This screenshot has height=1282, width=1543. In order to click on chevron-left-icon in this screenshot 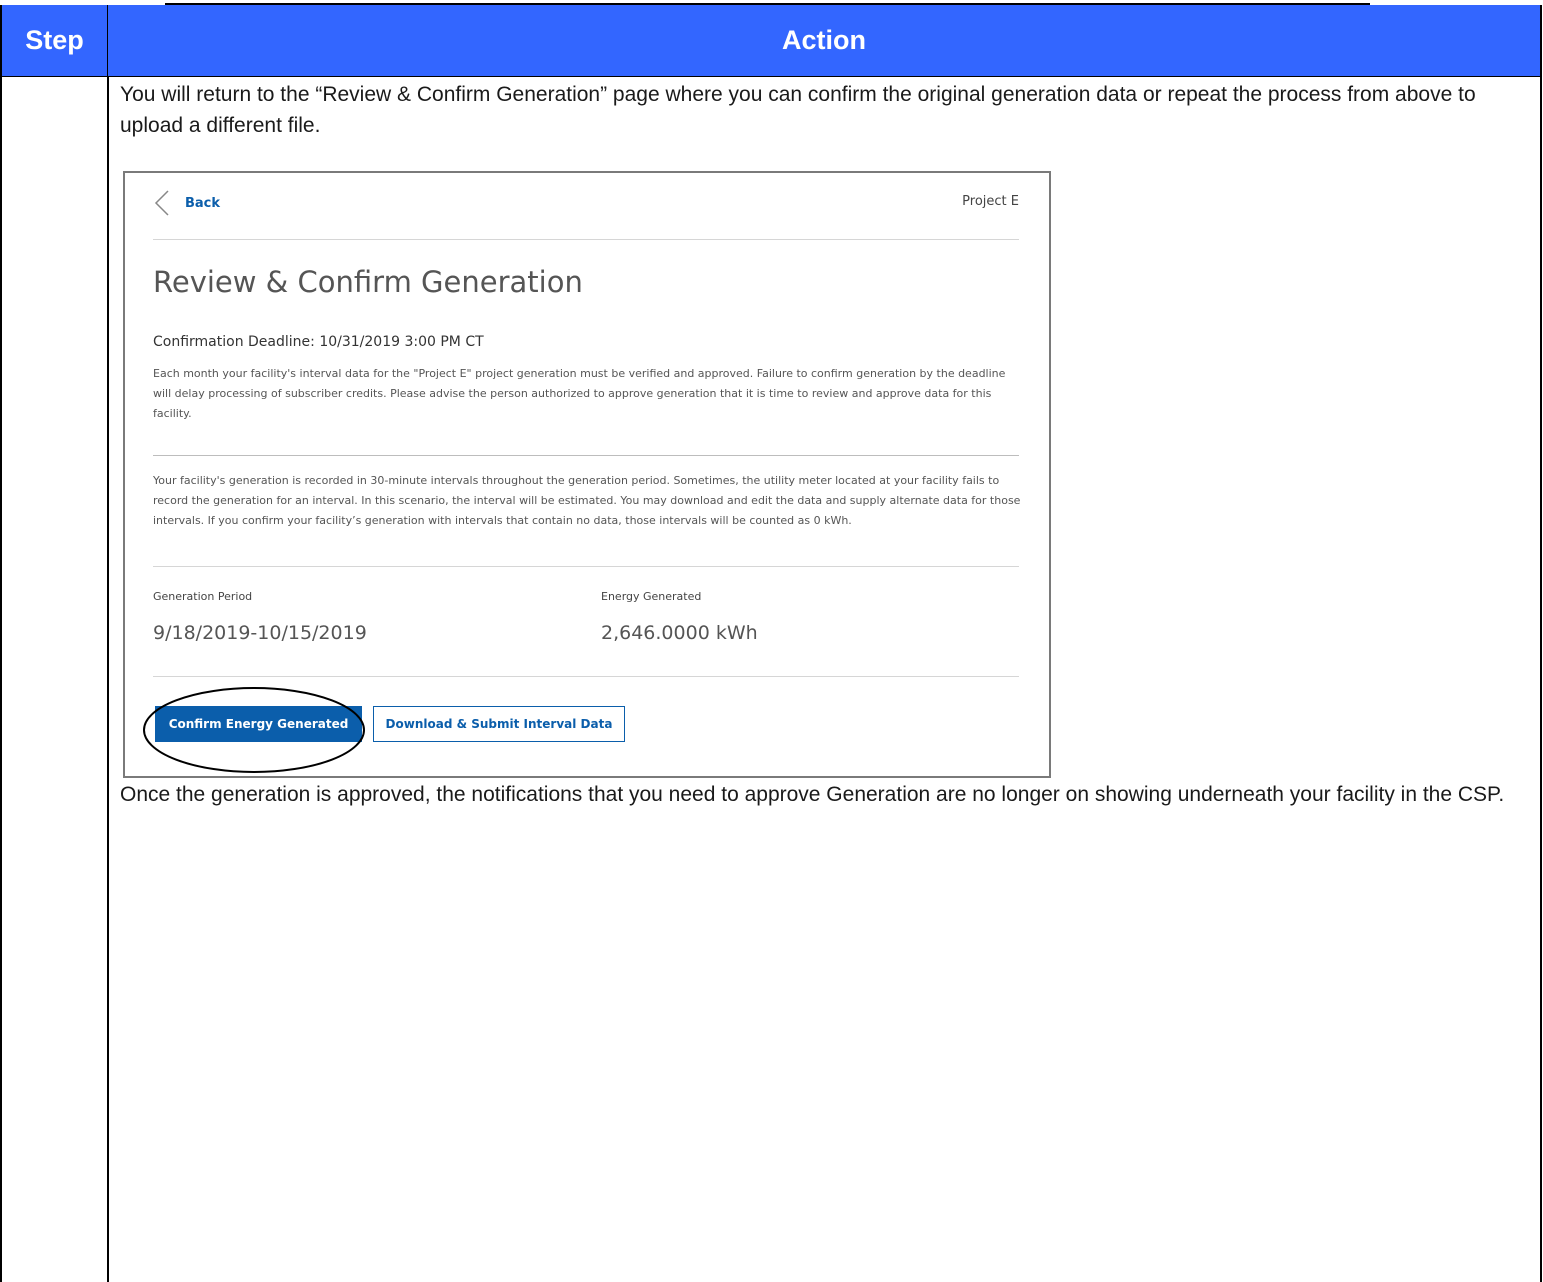, I will do `click(161, 203)`.